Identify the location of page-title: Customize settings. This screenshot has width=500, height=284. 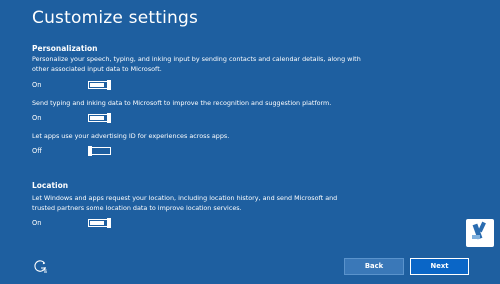
(115, 18).